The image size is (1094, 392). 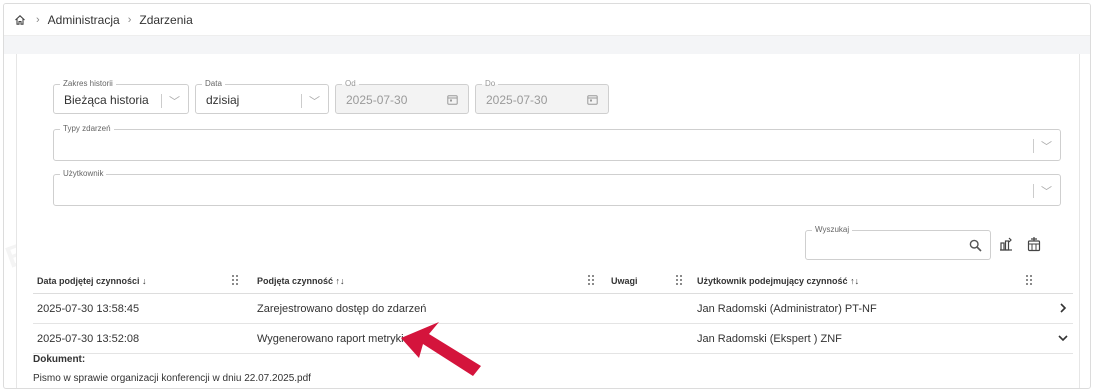 I want to click on date-label: Data, so click(x=213, y=84).